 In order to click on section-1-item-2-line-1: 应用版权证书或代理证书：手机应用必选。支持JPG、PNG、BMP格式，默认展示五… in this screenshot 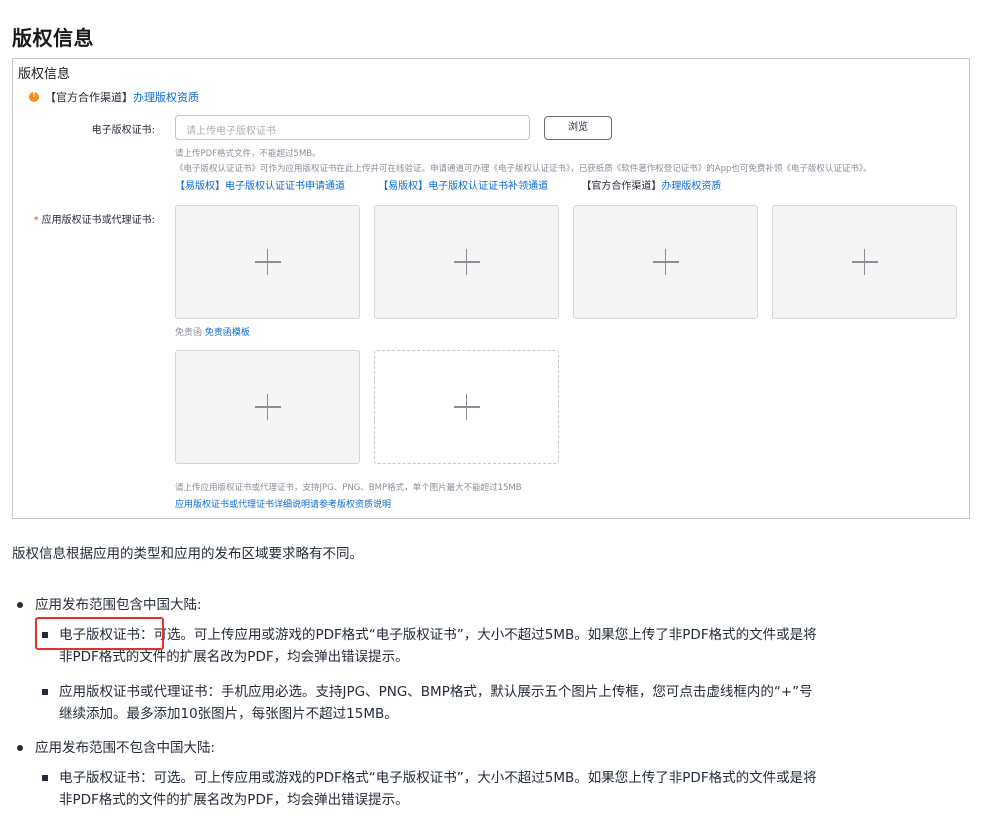, I will do `click(436, 692)`.